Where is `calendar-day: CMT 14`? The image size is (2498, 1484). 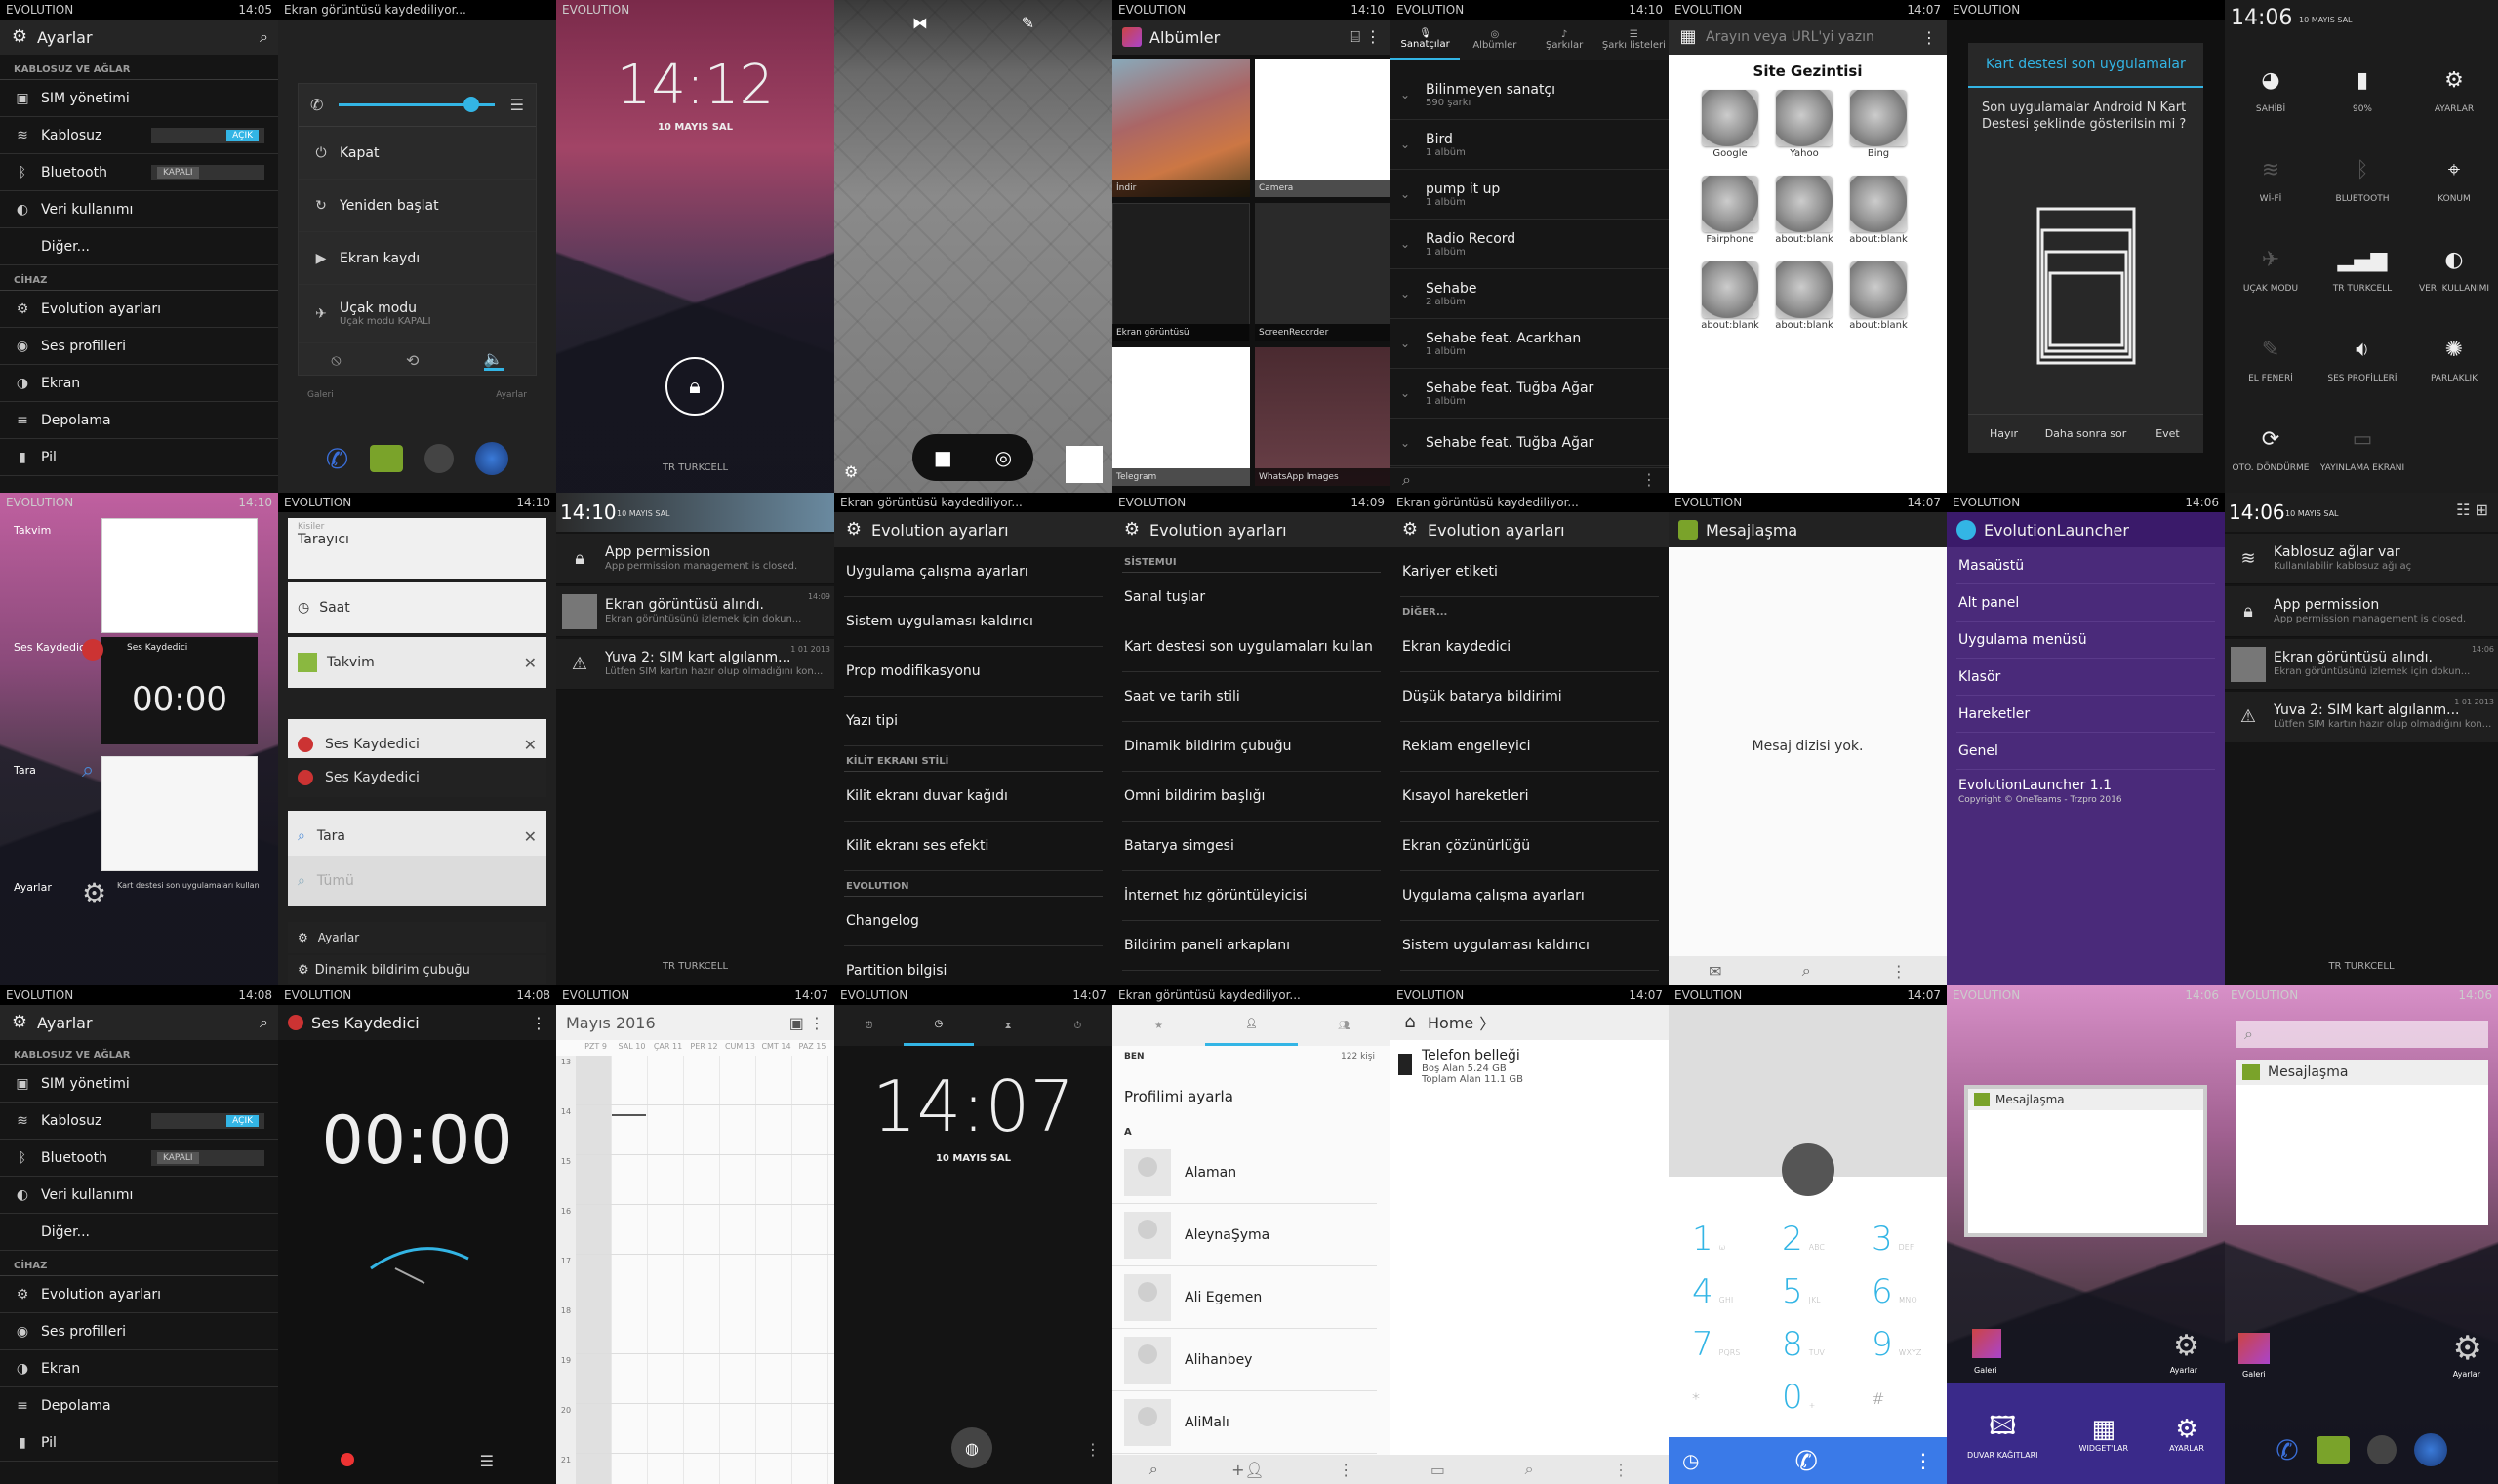
calendar-day: CMT 14 is located at coordinates (776, 1046).